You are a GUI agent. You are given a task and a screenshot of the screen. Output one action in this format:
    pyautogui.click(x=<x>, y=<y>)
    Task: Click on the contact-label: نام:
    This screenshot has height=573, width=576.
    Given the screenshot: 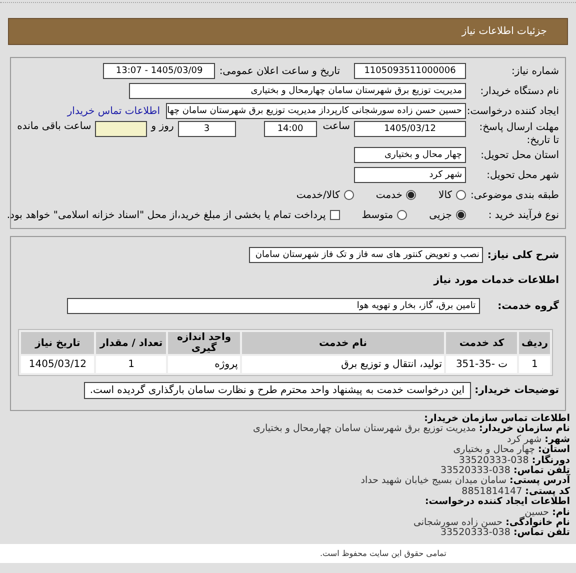 What is the action you would take?
    pyautogui.click(x=561, y=512)
    